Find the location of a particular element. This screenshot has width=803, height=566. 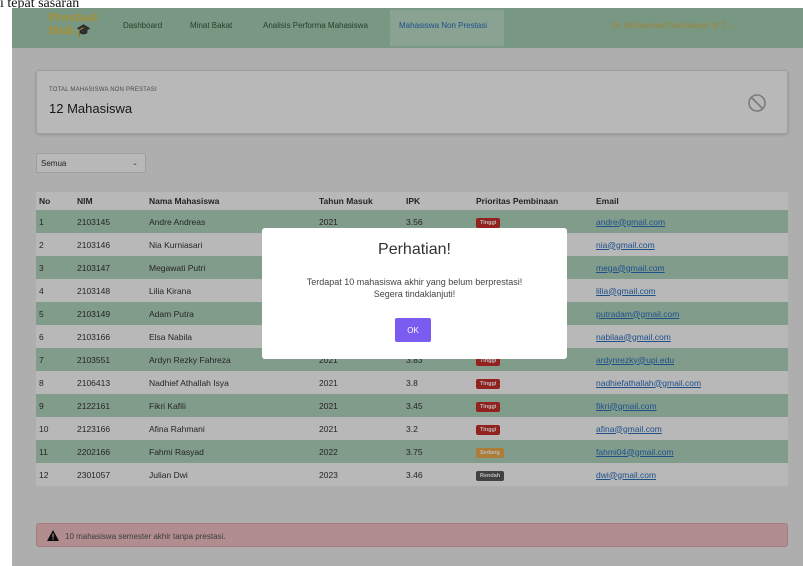

modal-message-line2: Segera tindaklanjuti! is located at coordinates (414, 294).